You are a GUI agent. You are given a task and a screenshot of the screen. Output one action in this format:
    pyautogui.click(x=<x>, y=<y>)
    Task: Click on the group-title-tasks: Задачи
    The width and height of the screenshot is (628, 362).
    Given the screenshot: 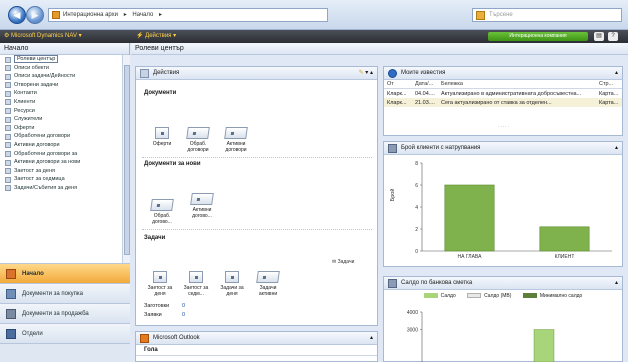 What is the action you would take?
    pyautogui.click(x=155, y=238)
    